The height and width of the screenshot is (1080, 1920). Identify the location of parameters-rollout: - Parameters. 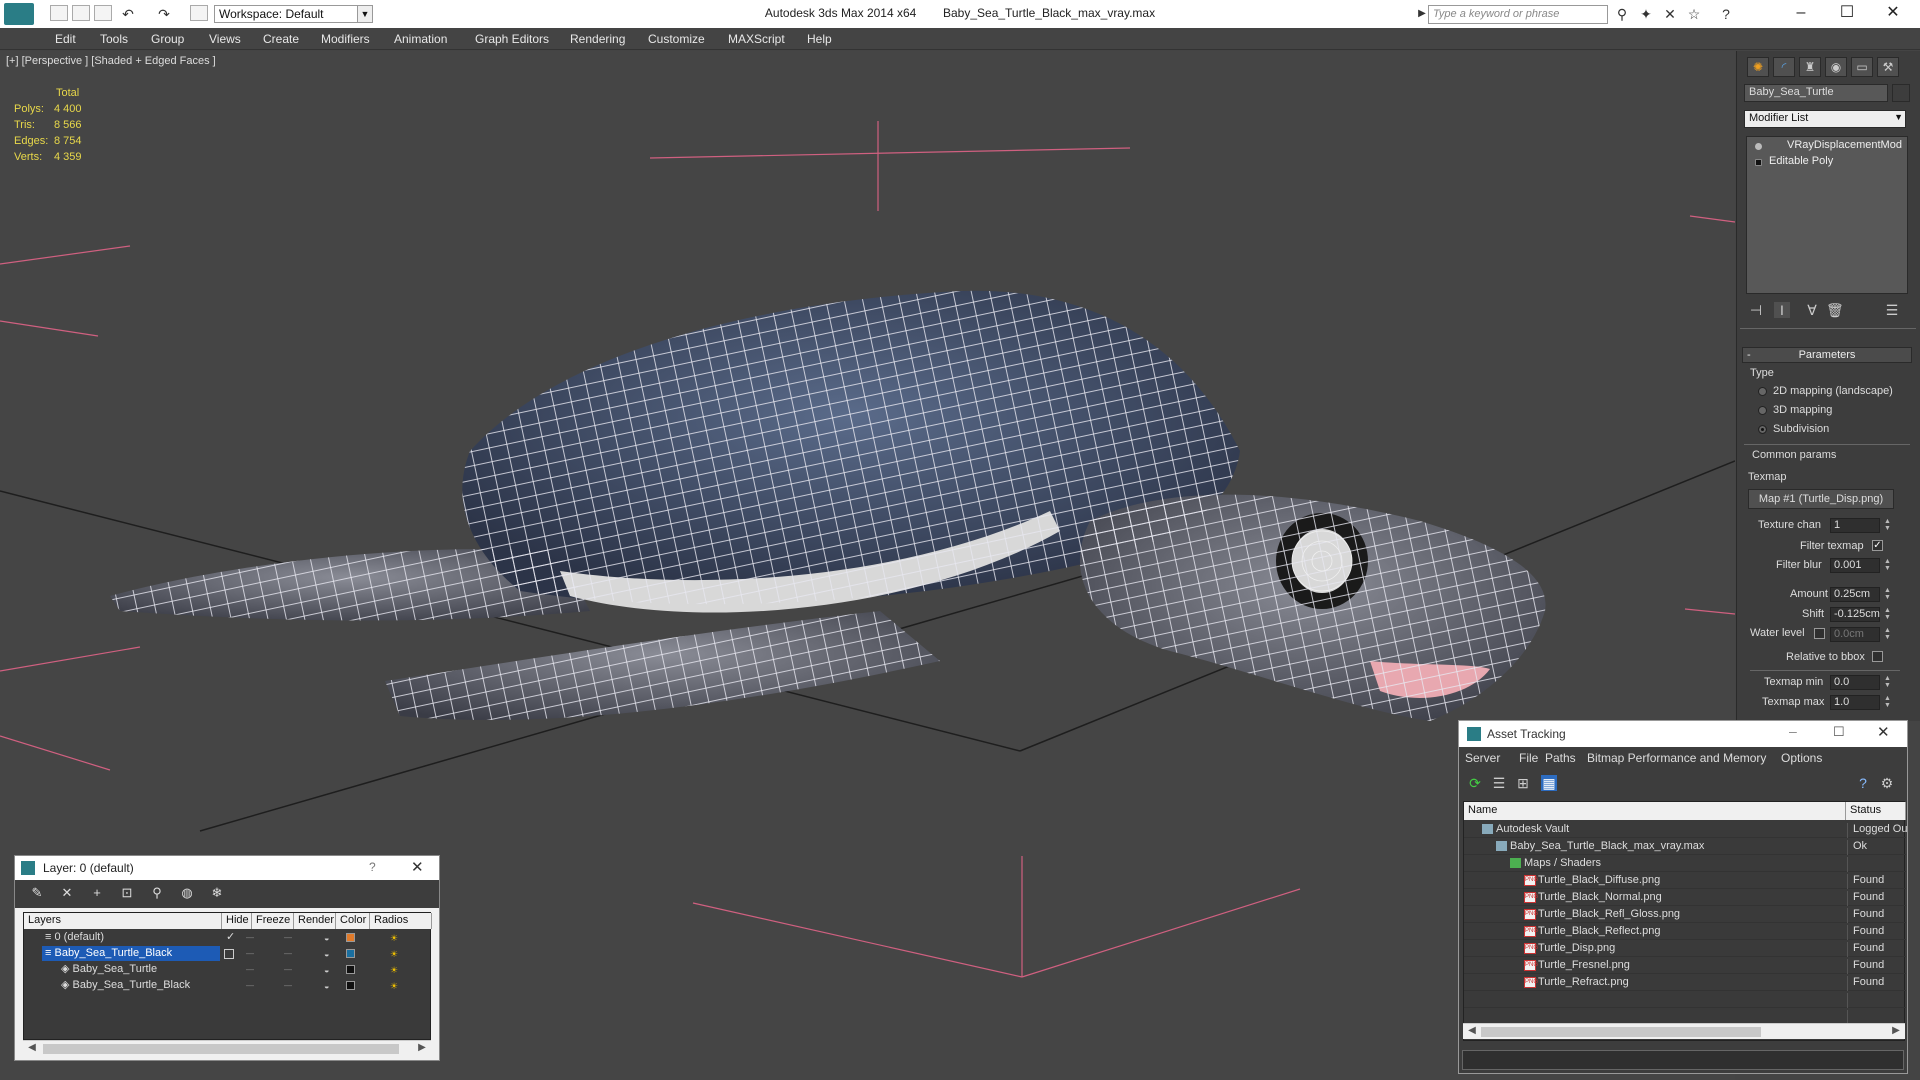
(1827, 355).